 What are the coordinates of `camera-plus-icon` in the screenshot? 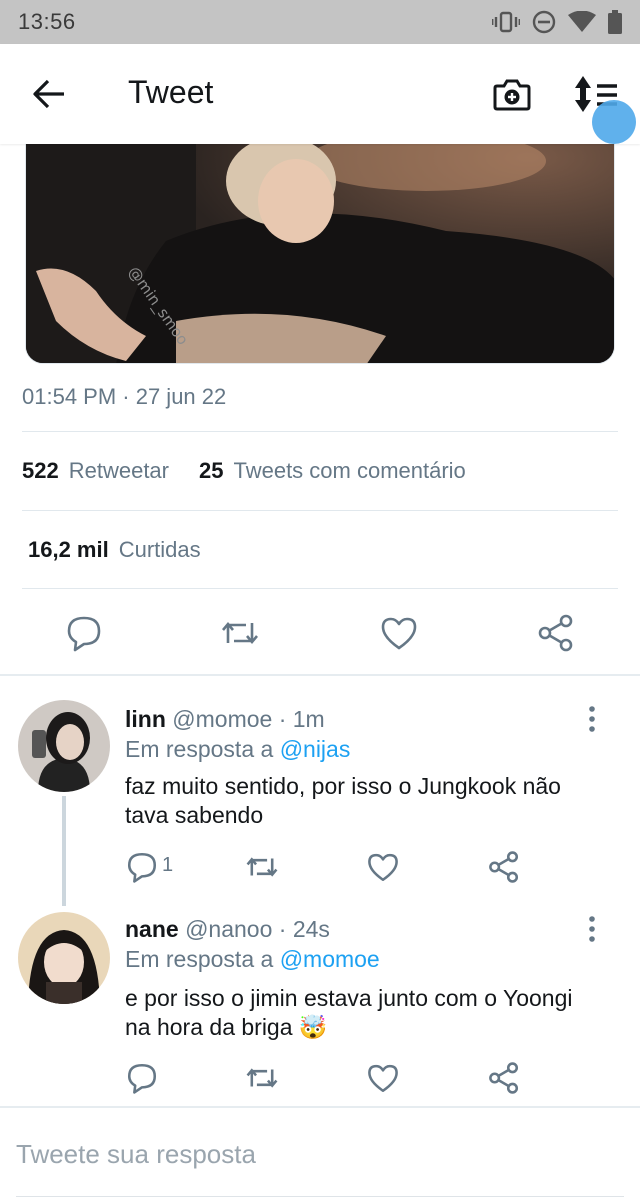 It's located at (512, 94).